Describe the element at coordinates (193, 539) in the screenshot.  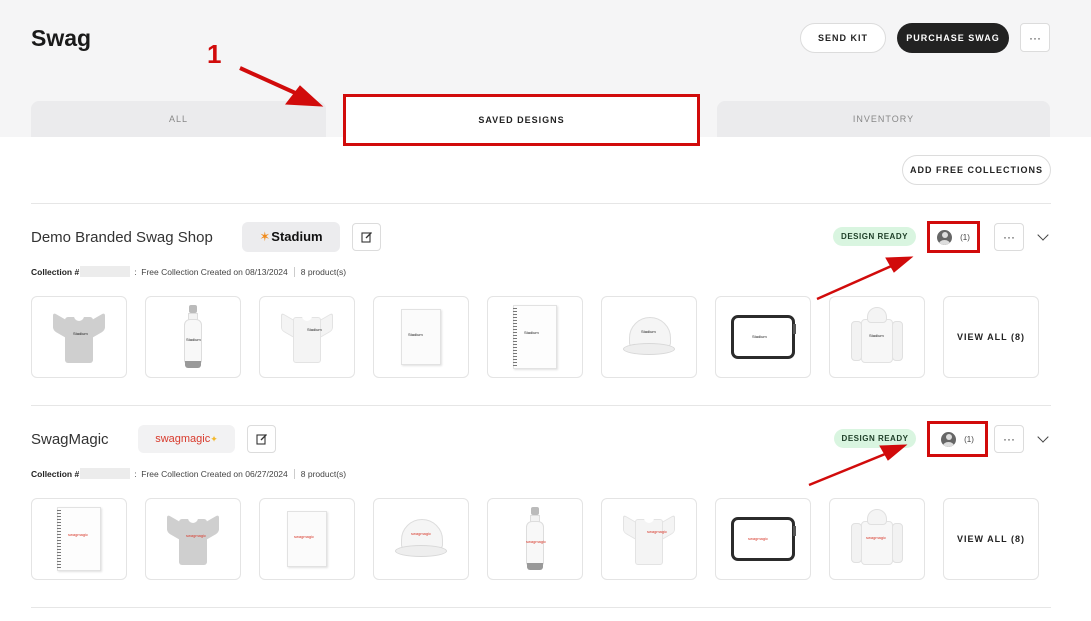
I see `product-card-tshirt-grey: swagmagic` at that location.